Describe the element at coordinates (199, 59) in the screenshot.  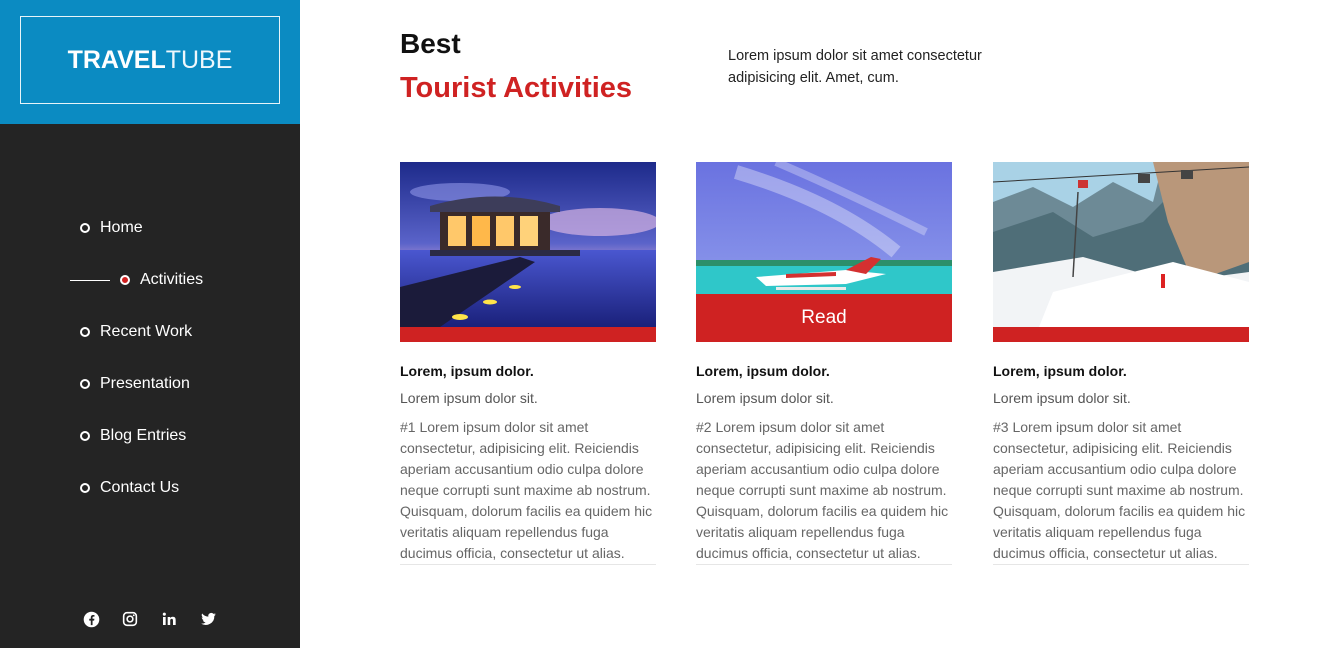
I see `logo-light-text: TUBE` at that location.